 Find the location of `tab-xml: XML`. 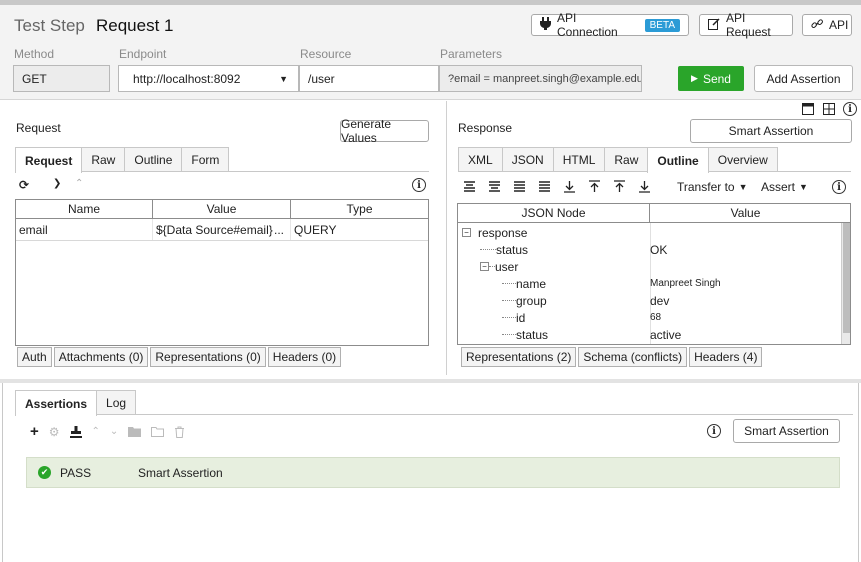

tab-xml: XML is located at coordinates (480, 159).